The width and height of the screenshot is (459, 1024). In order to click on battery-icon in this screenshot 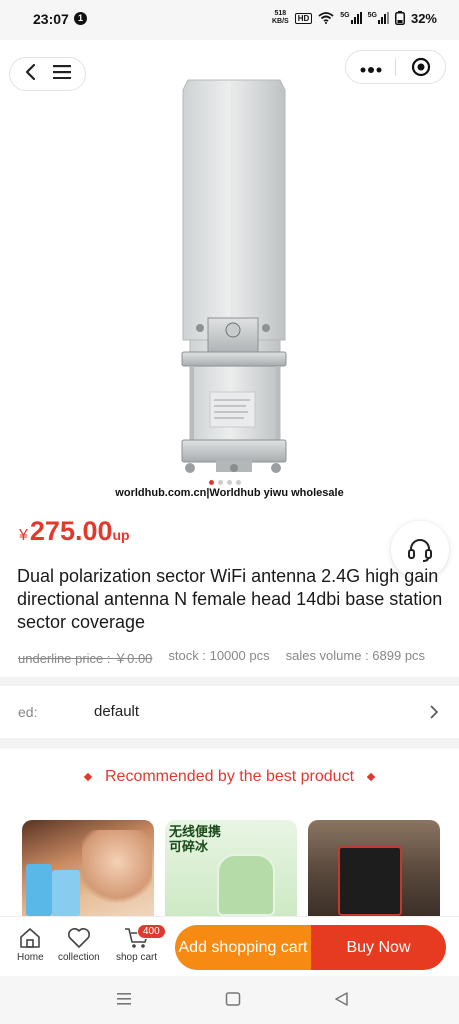, I will do `click(399, 18)`.